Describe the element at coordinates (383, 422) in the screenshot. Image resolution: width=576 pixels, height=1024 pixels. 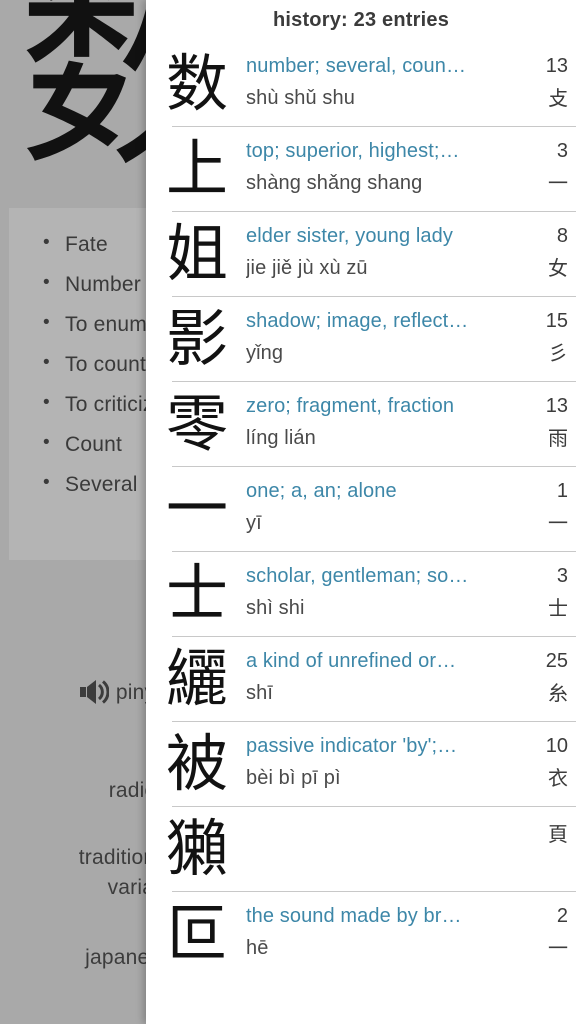
I see `entry-text-block: zero; fragment, fraction líng lián` at that location.